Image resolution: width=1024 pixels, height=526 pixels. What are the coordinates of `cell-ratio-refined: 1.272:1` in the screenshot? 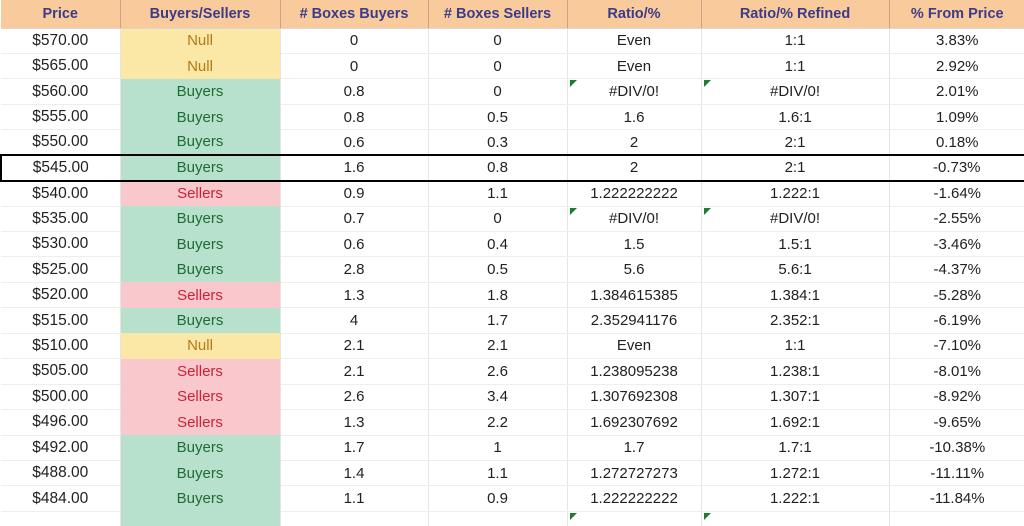 It's located at (795, 473).